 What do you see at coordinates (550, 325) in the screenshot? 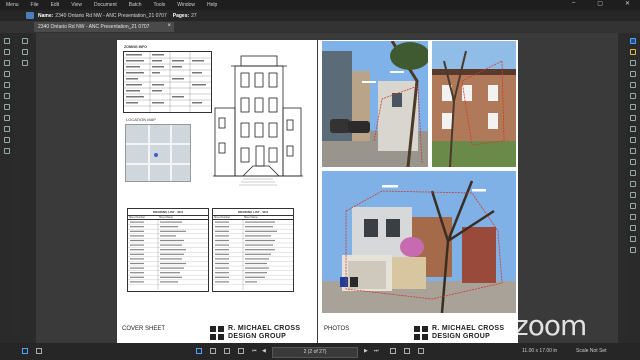
I see `zoom-watermark: zoom` at bounding box center [550, 325].